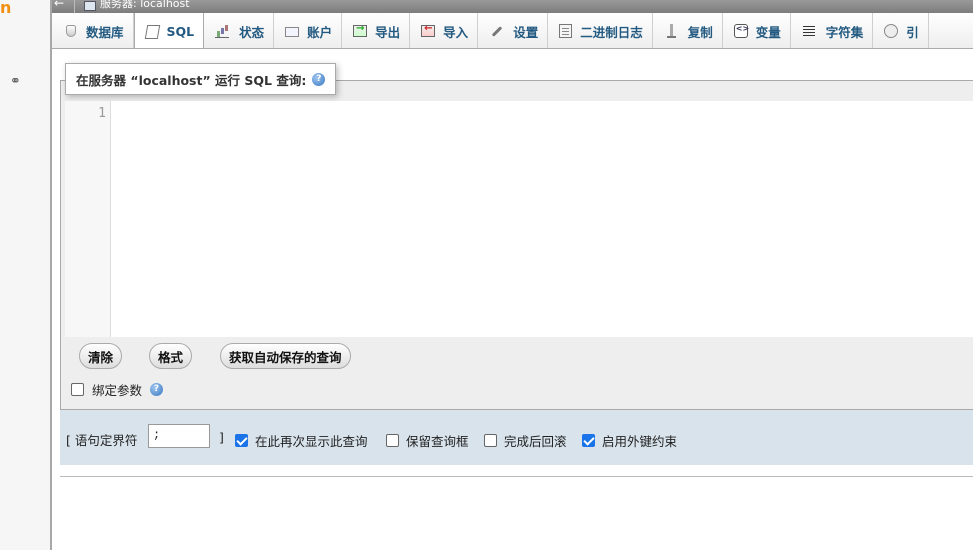 The width and height of the screenshot is (973, 550). What do you see at coordinates (891, 31) in the screenshot?
I see `engine-icon` at bounding box center [891, 31].